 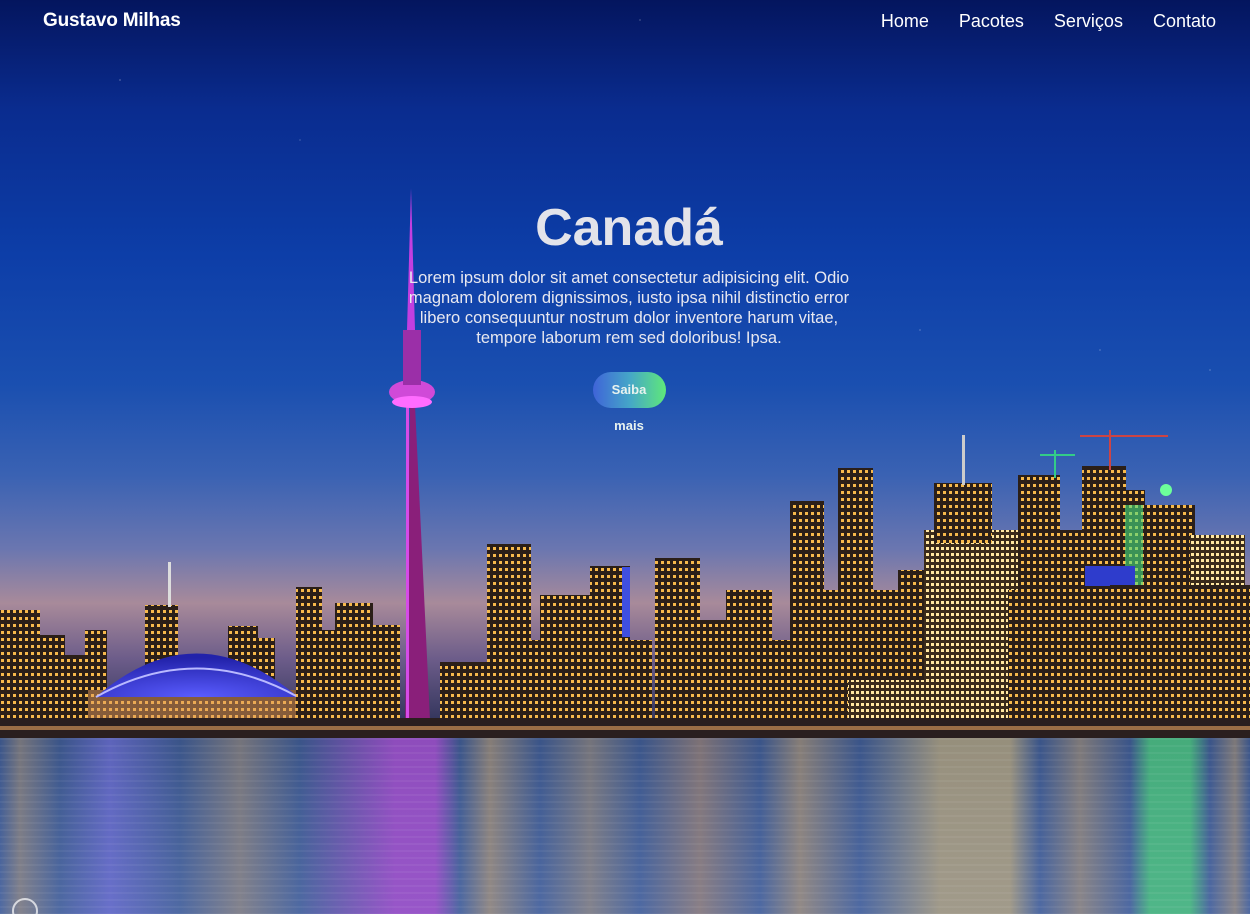 What do you see at coordinates (905, 21) in the screenshot?
I see `nav-link-home: Home` at bounding box center [905, 21].